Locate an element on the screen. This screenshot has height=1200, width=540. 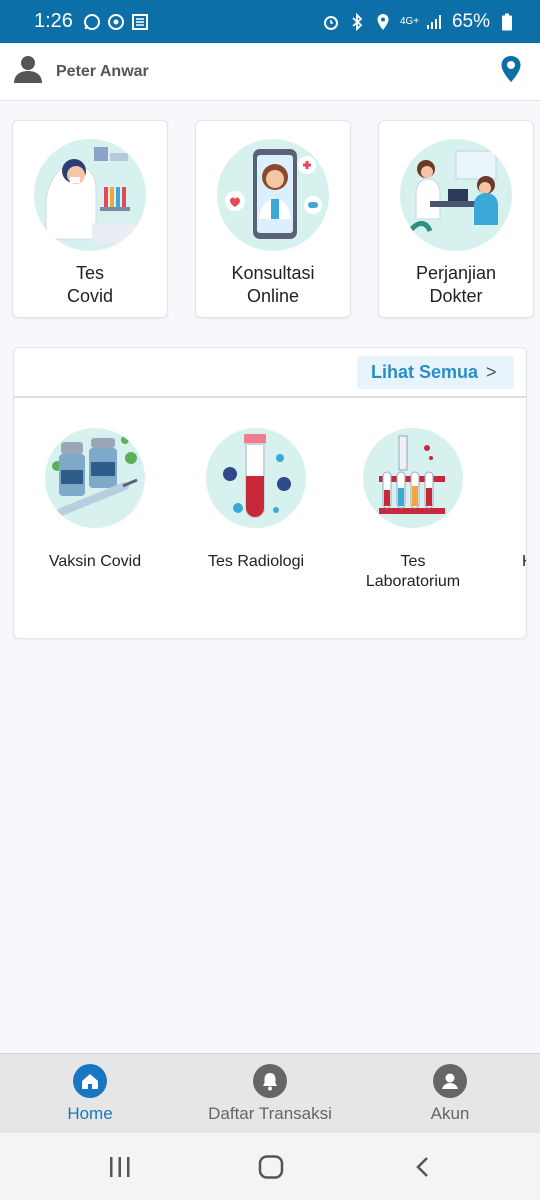
nav-label: Daftar Transaksi is located at coordinates (270, 1113).